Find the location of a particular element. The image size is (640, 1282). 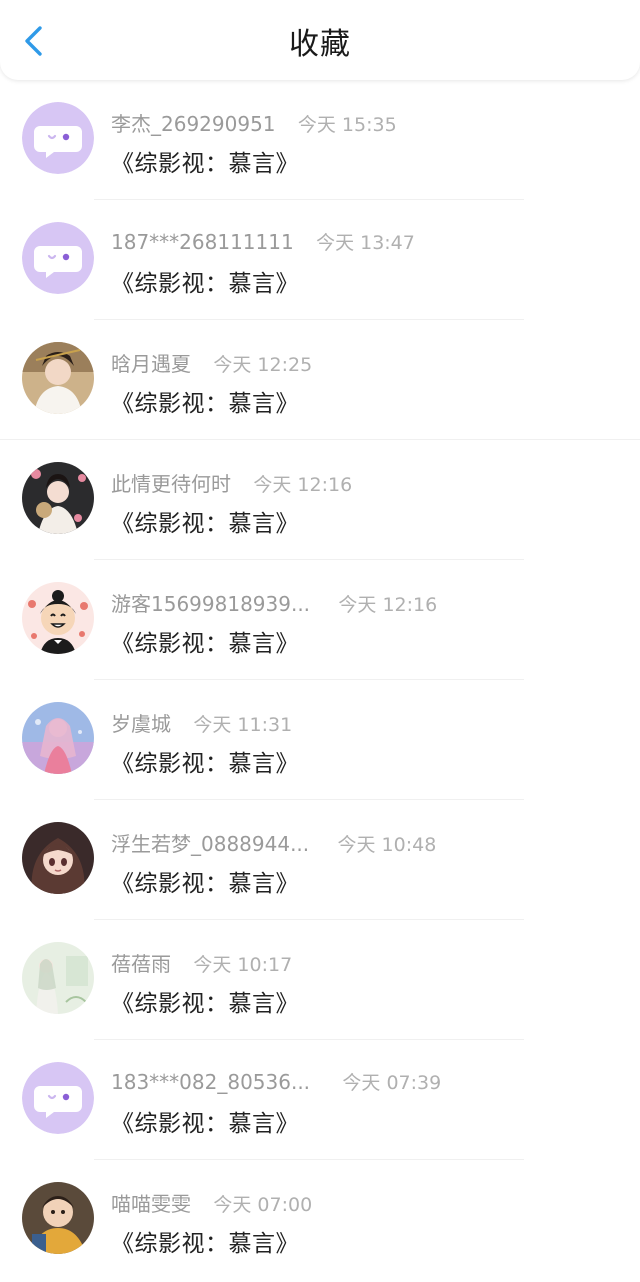

timestamp: 今天 15:35 is located at coordinates (347, 125).